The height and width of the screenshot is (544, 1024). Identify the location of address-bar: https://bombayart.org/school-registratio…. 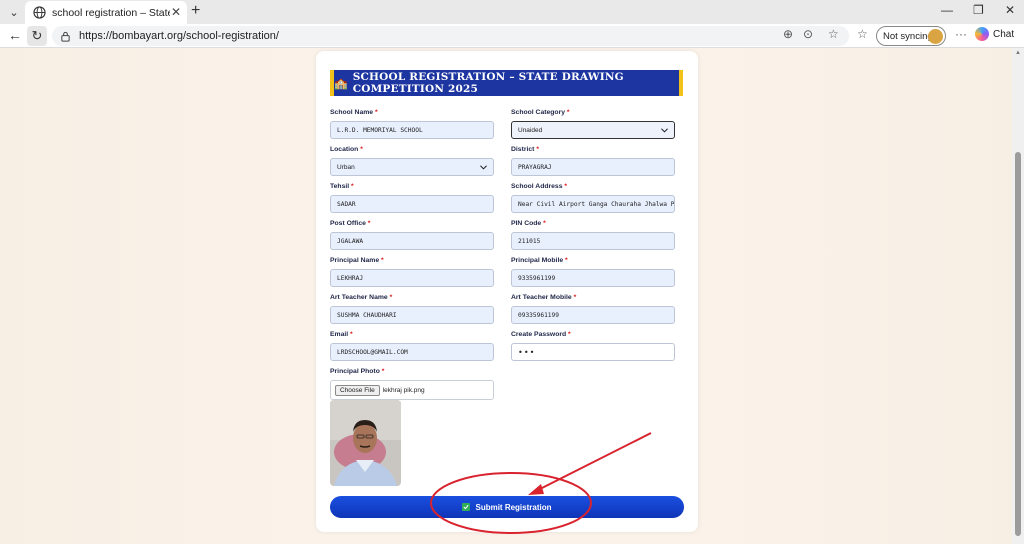
(450, 36).